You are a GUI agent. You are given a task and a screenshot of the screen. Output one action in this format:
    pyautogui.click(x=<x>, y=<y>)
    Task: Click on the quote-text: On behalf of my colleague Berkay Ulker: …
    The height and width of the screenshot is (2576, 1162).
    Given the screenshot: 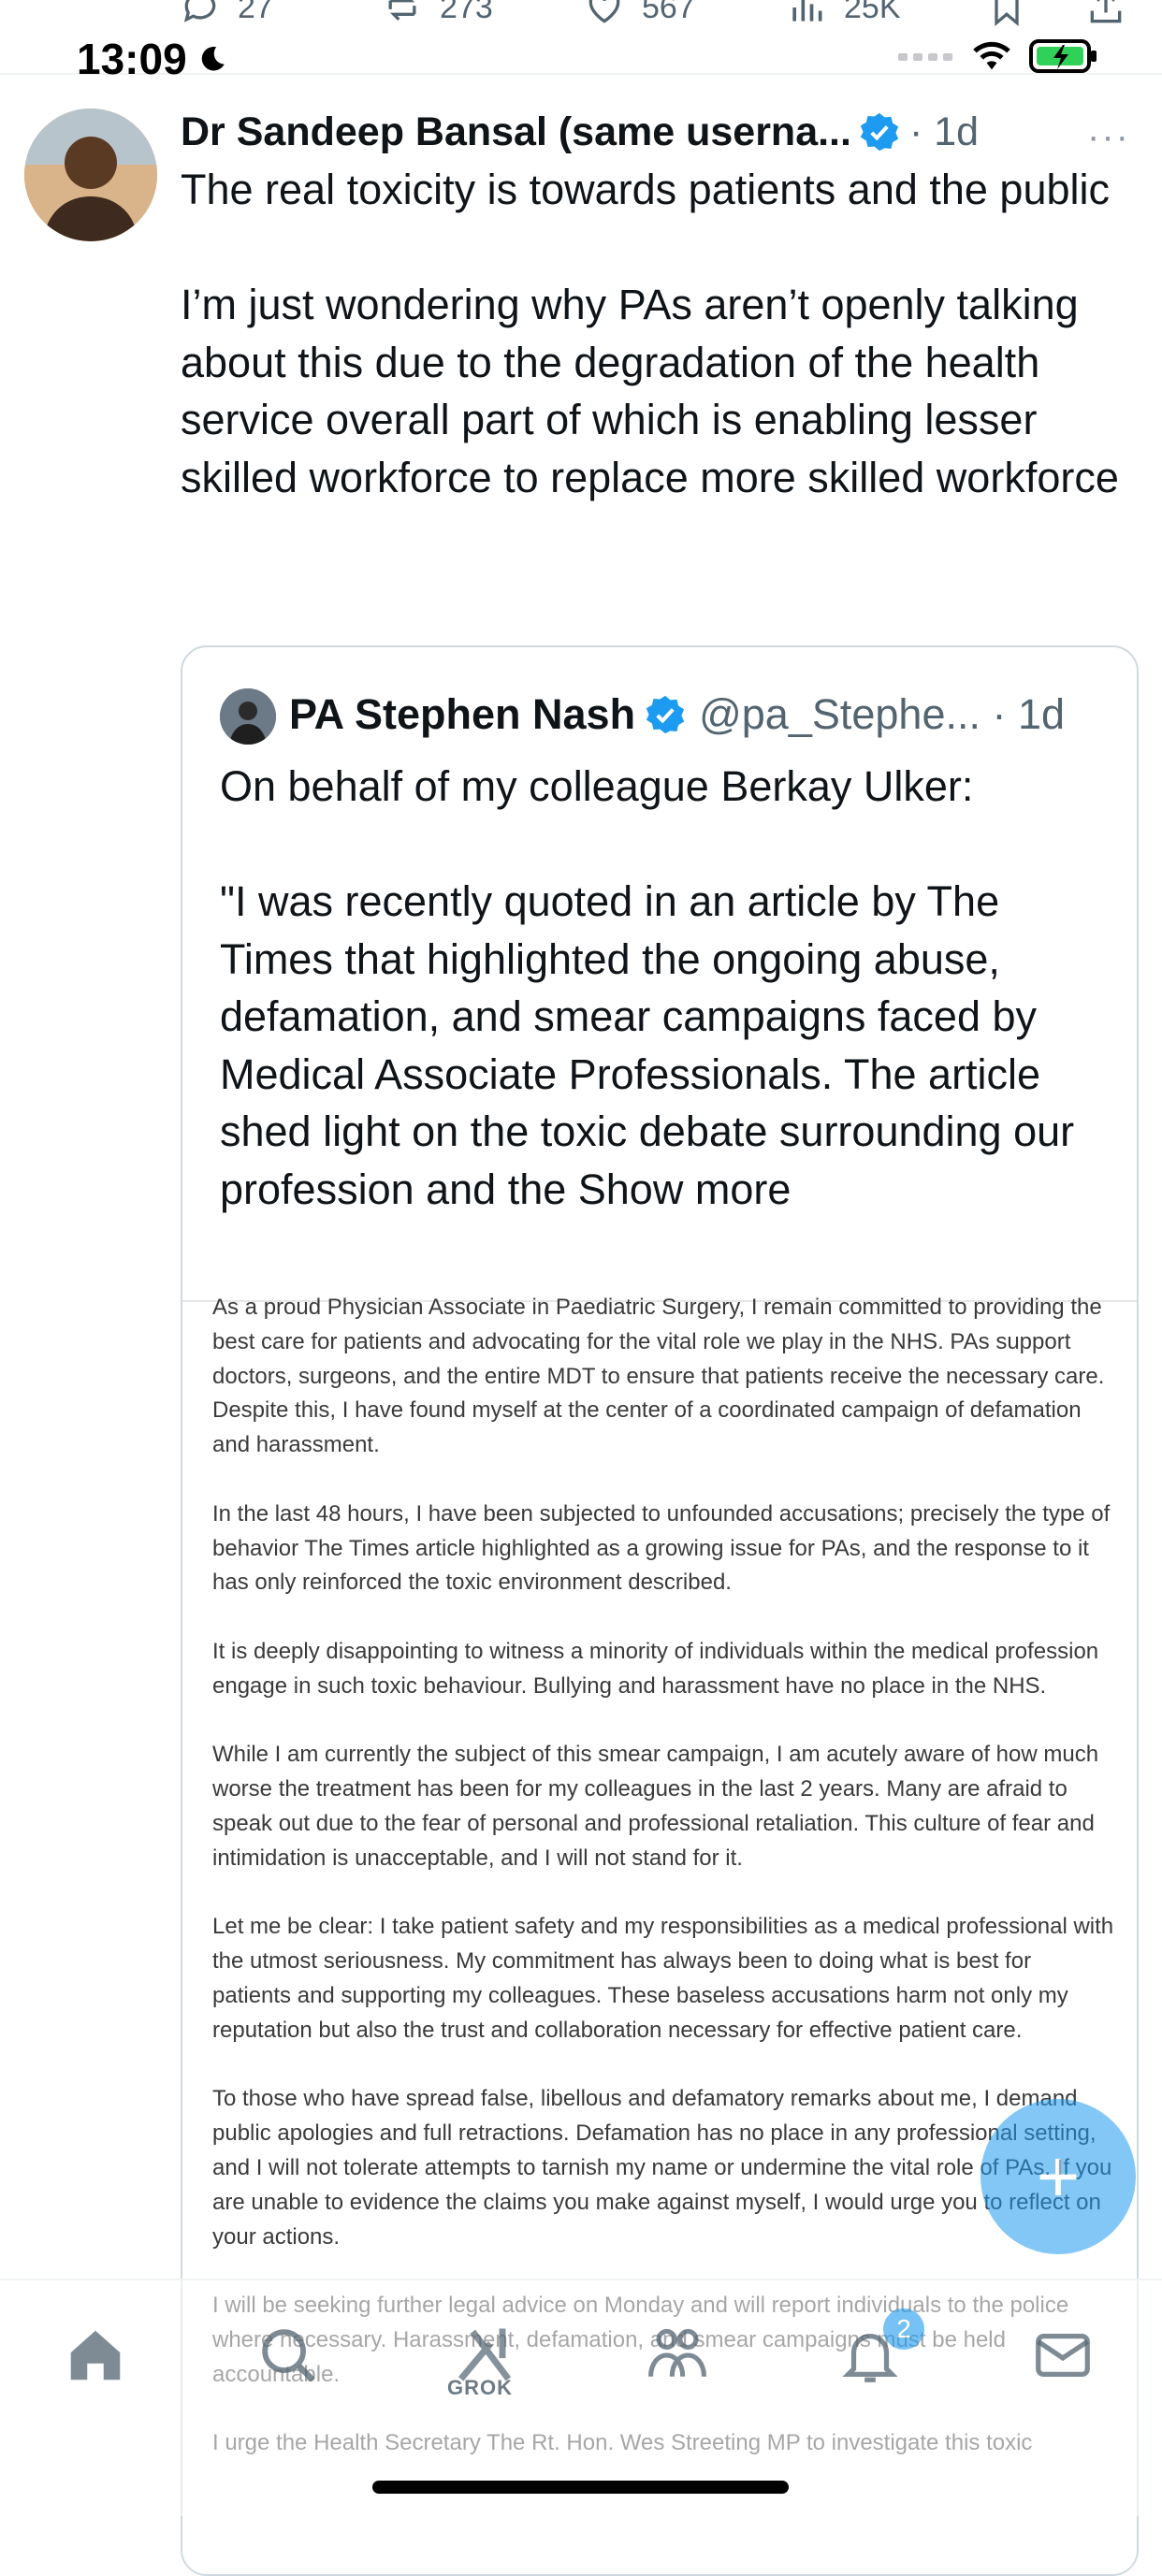 What is the action you would take?
    pyautogui.click(x=648, y=988)
    